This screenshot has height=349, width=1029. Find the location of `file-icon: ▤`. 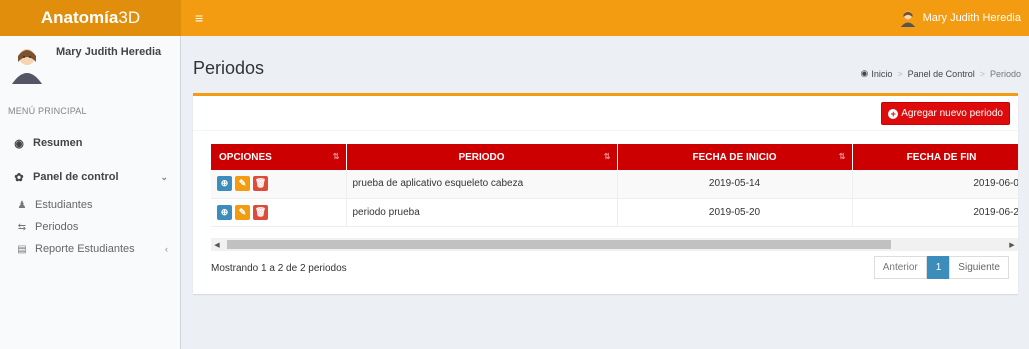

file-icon: ▤ is located at coordinates (22, 249).